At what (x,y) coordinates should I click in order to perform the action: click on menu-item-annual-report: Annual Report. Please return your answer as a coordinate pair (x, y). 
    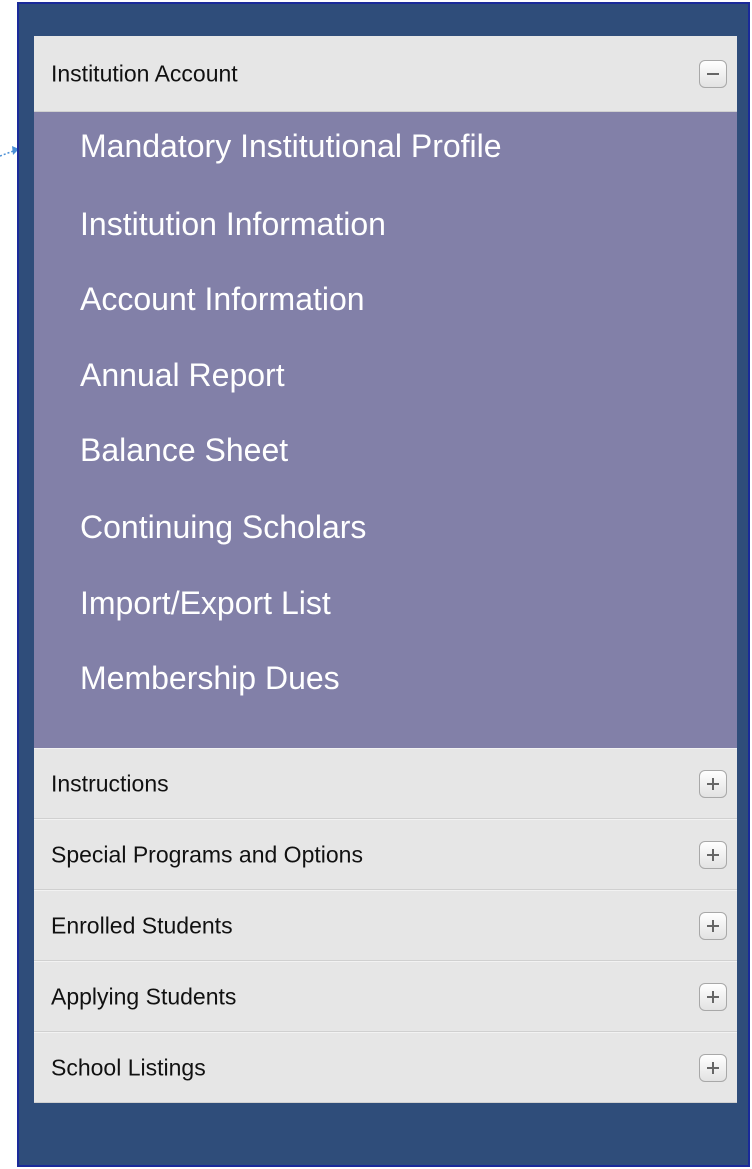
    Looking at the image, I should click on (182, 375).